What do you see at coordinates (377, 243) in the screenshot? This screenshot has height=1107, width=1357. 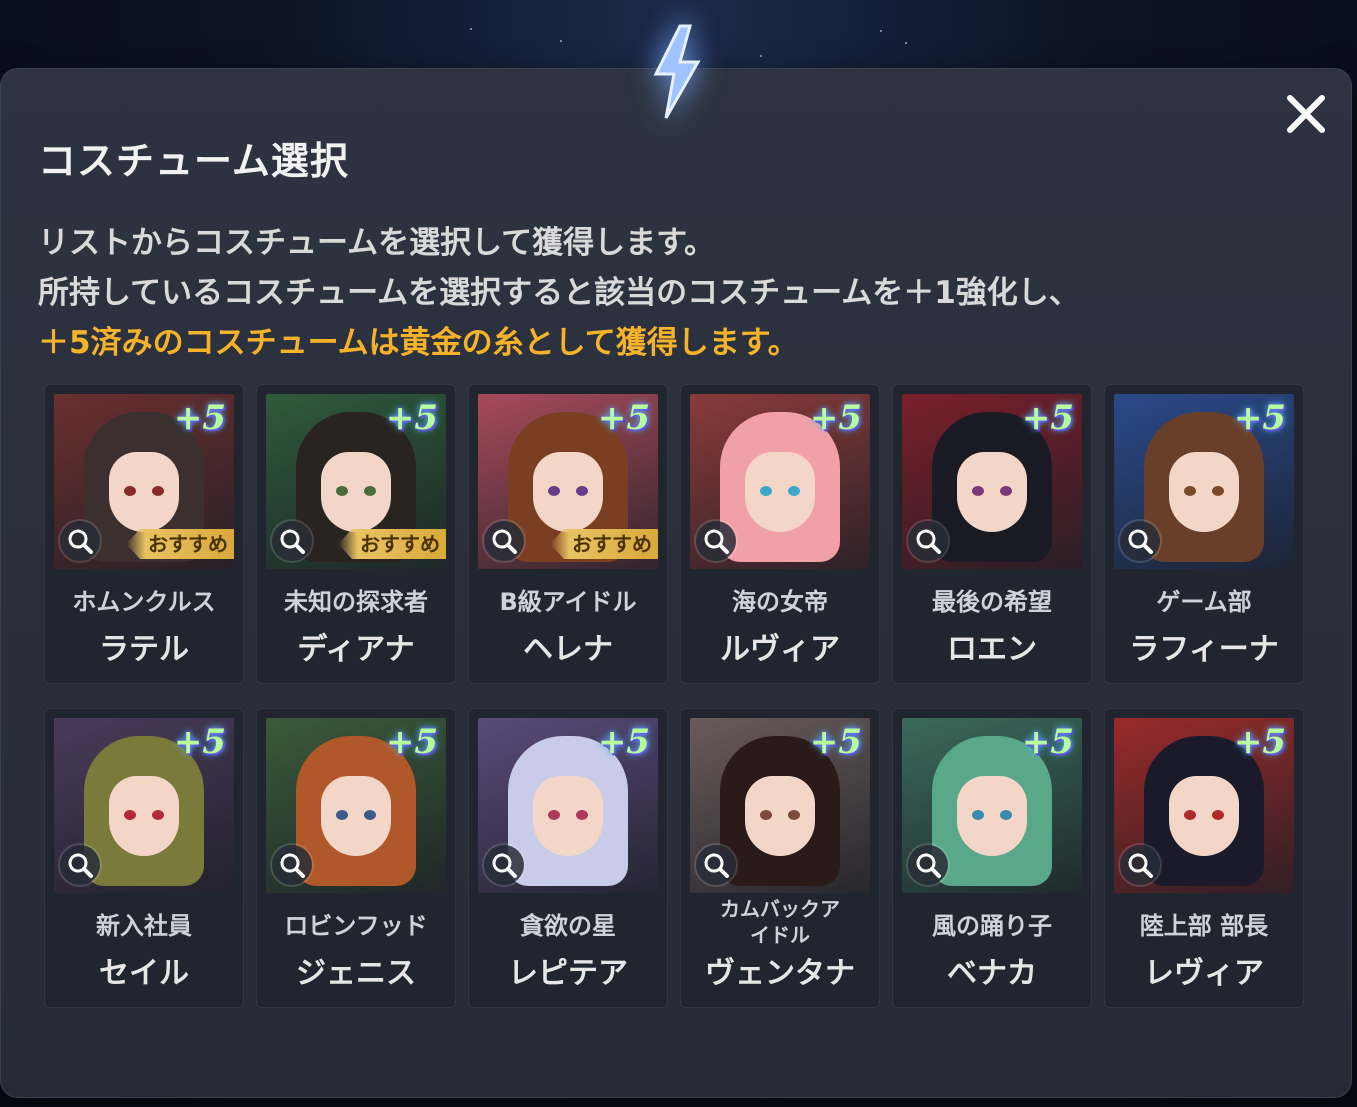 I see `description-line: リストからコスチュームを選択して獲得します。` at bounding box center [377, 243].